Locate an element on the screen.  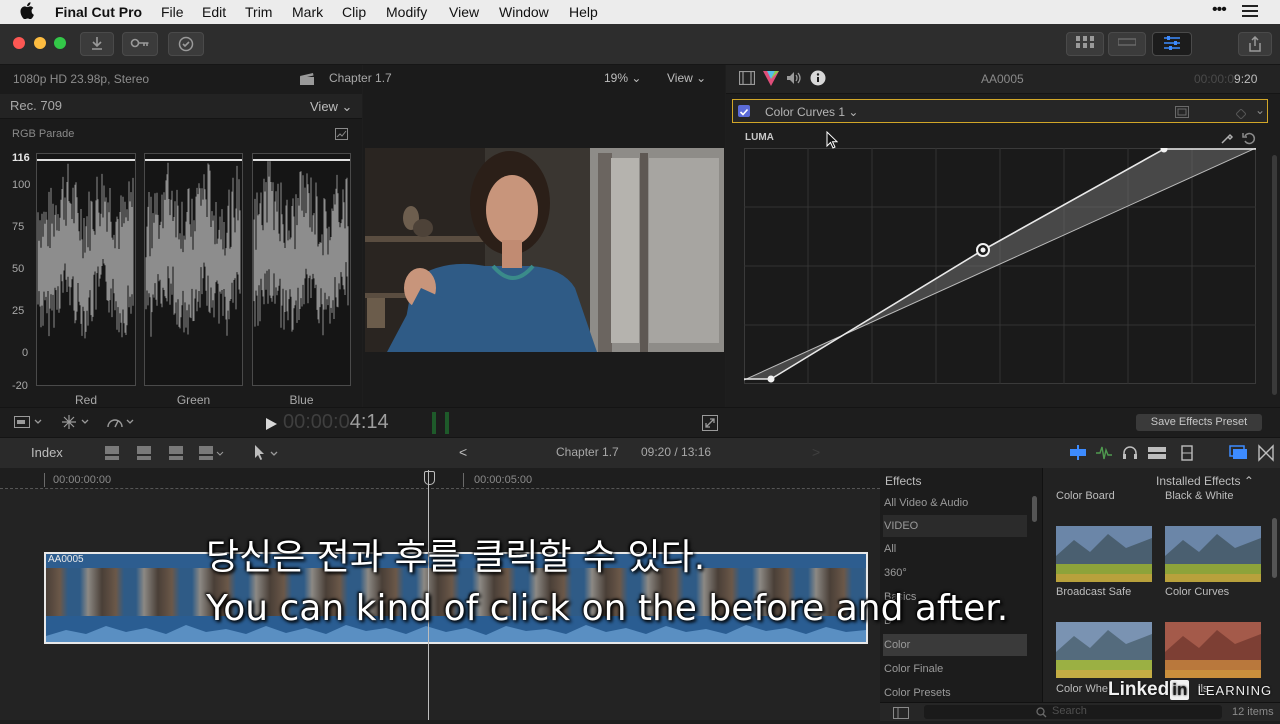
inspector-toggle-button is located at coordinates (1172, 44).